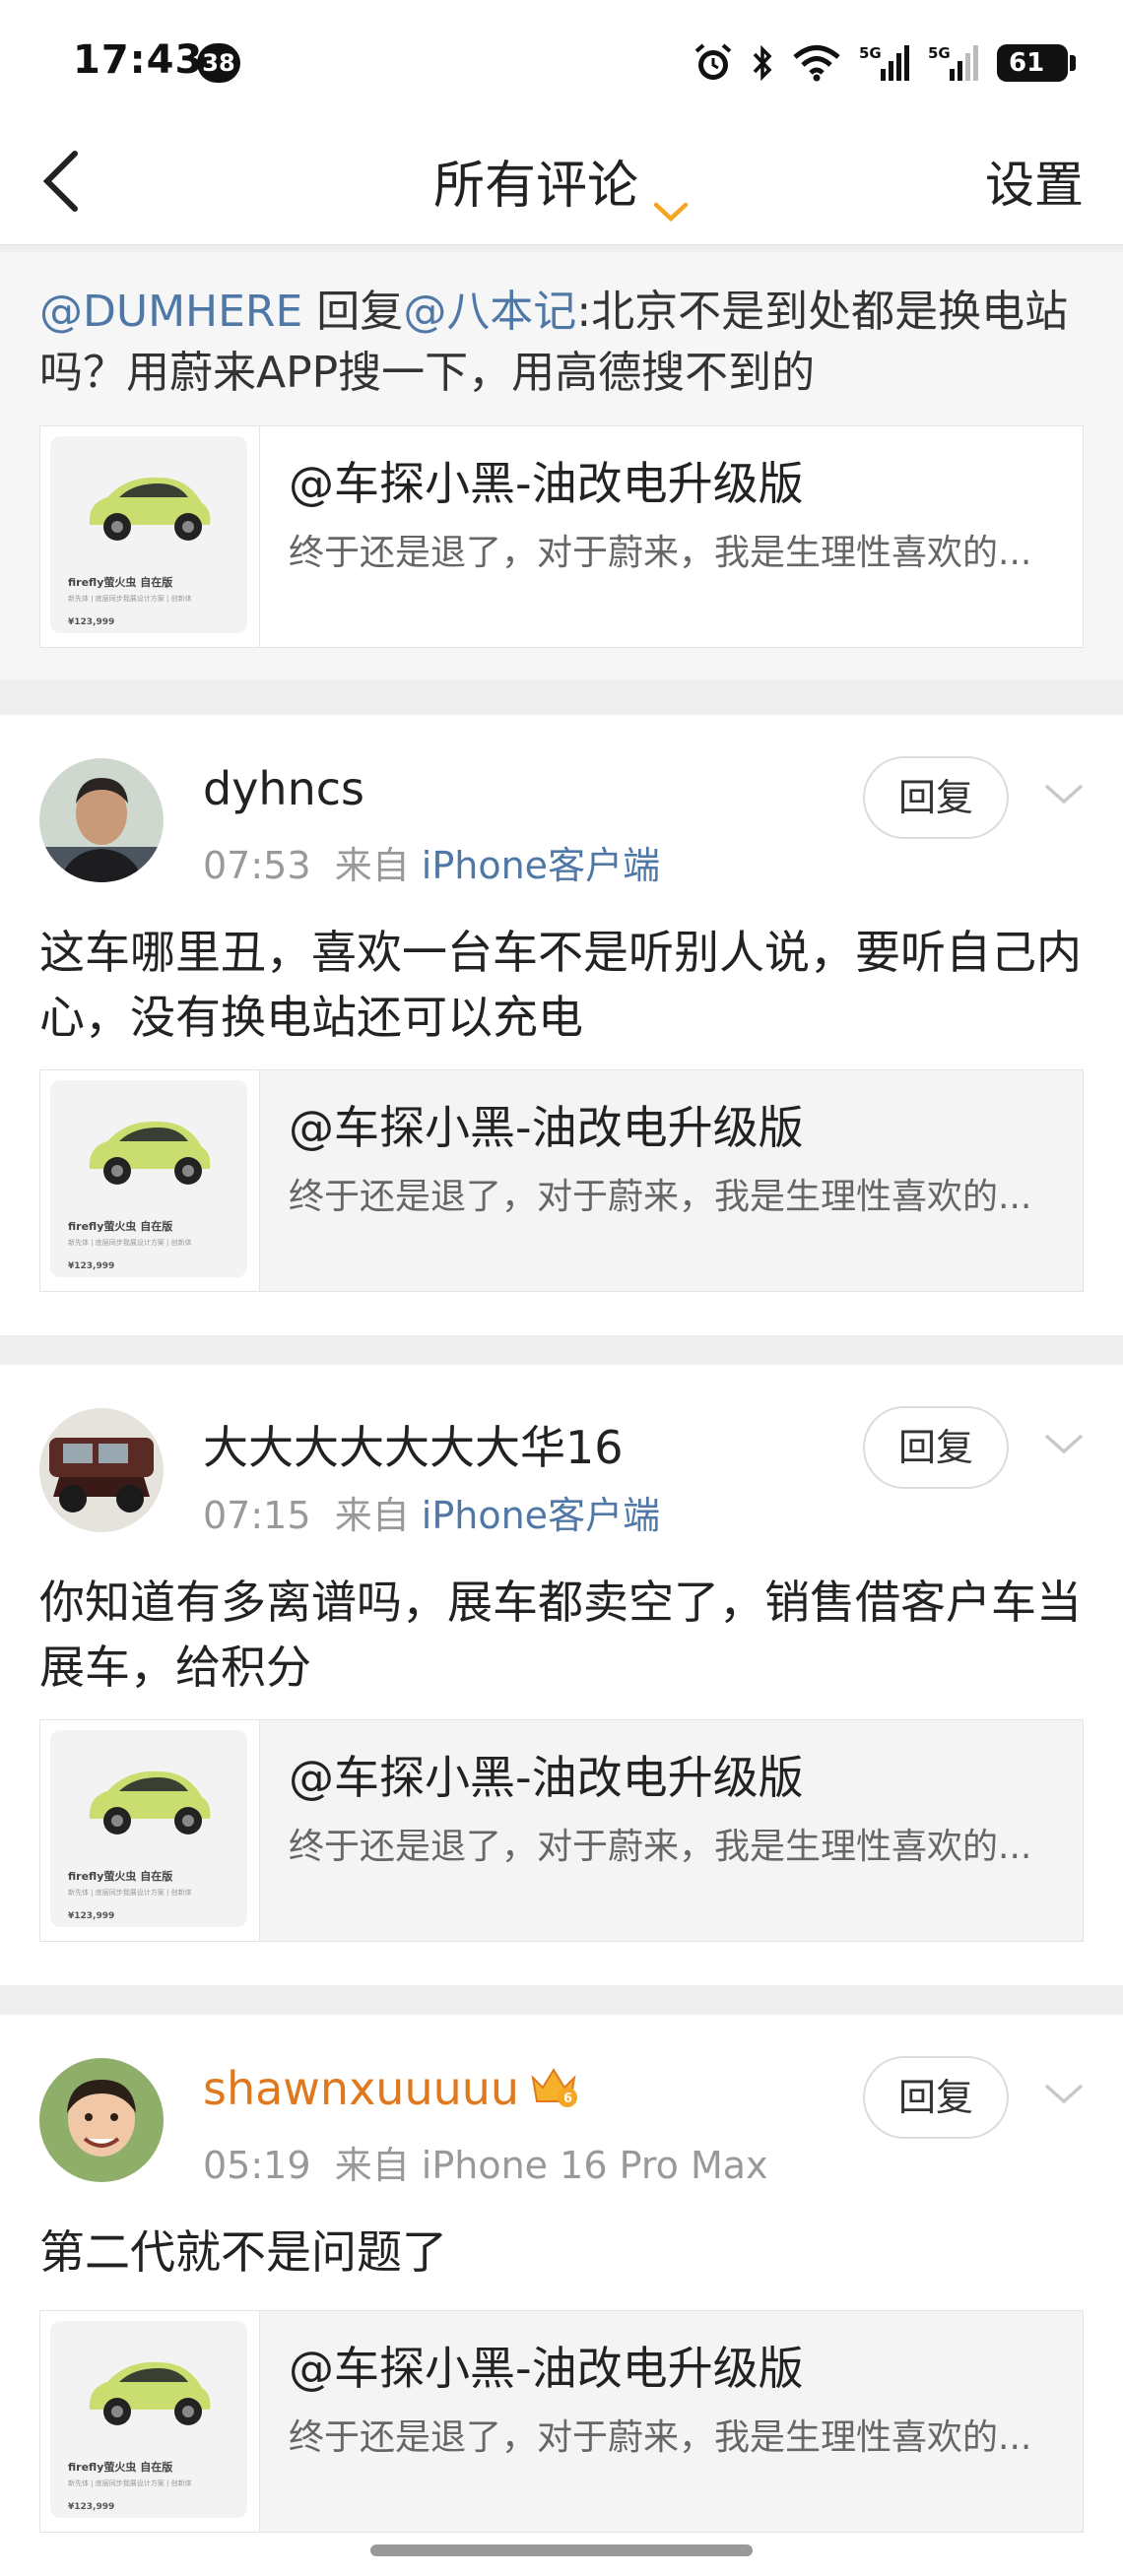 Image resolution: width=1123 pixels, height=2576 pixels. I want to click on signal-5g-icon: 5G, so click(884, 63).